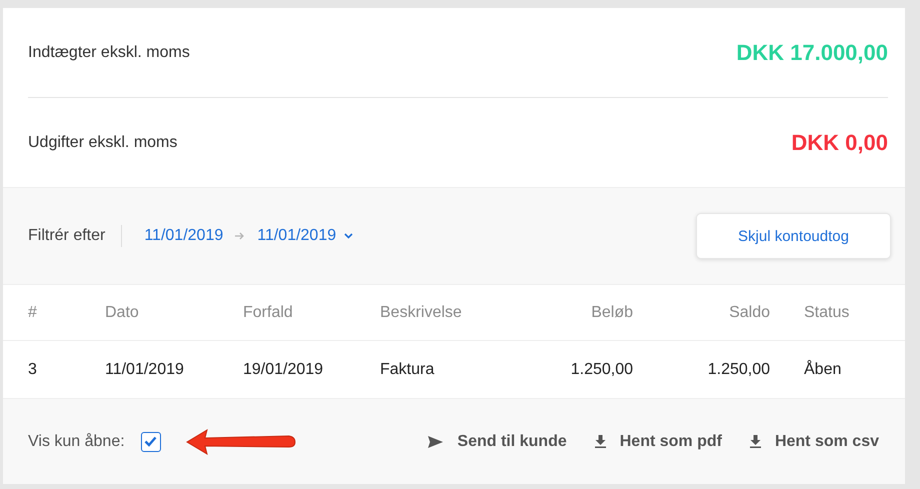 The width and height of the screenshot is (920, 489). Describe the element at coordinates (793, 236) in the screenshot. I see `hide-statement-button: Skjul kontoudtog` at that location.